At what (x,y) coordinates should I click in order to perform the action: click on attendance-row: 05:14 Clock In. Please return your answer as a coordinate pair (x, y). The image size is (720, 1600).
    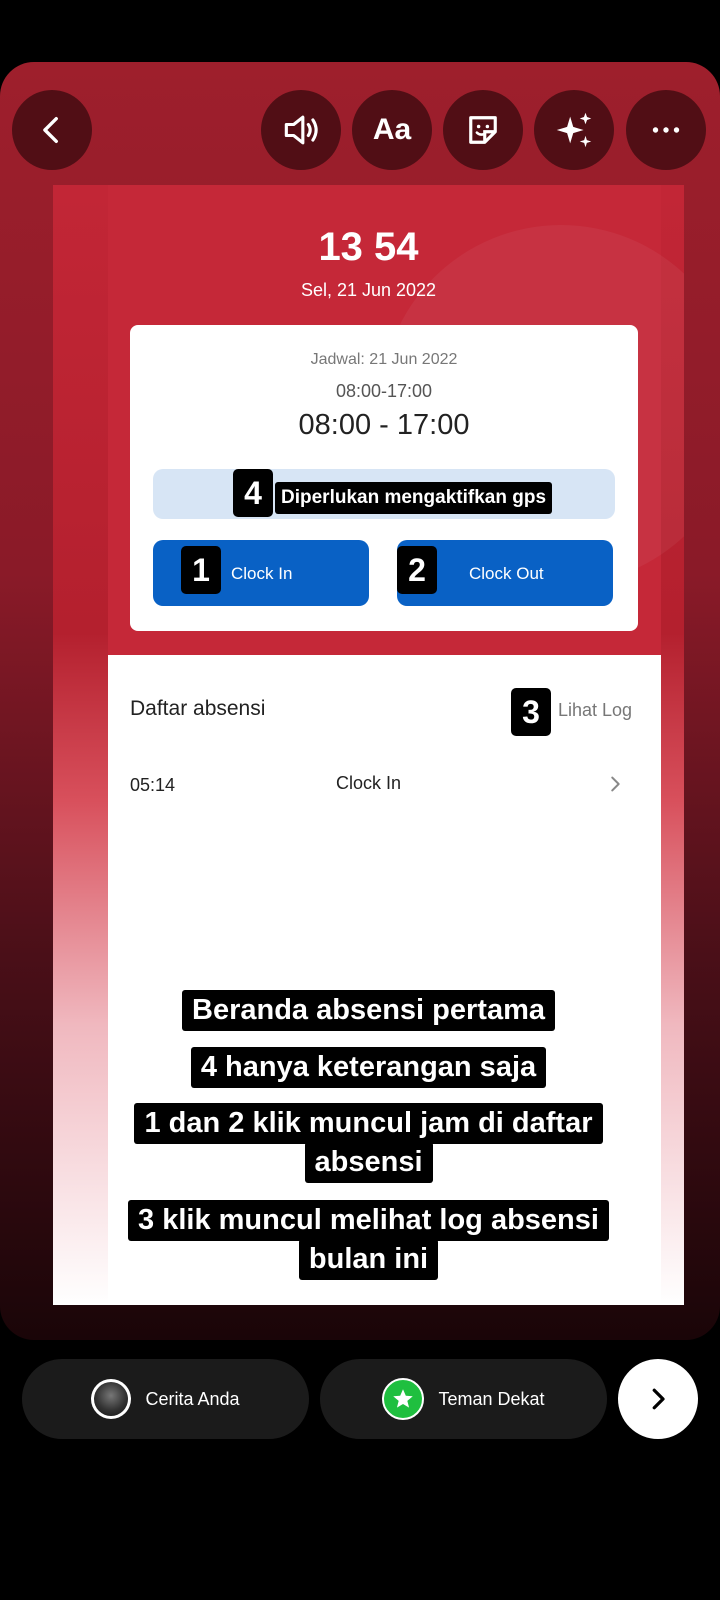
    Looking at the image, I should click on (378, 786).